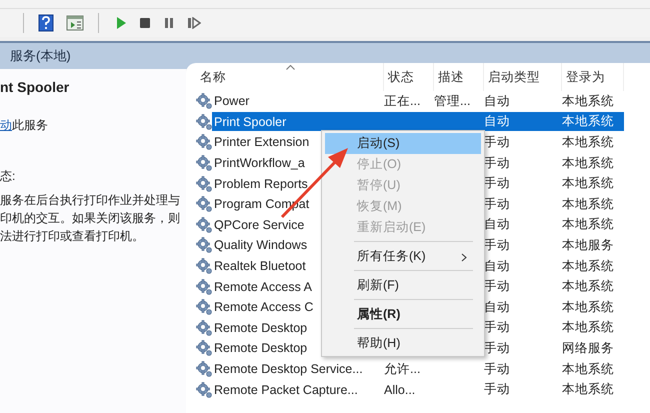 The height and width of the screenshot is (413, 650). I want to click on service-title: nt Spooler, so click(35, 87).